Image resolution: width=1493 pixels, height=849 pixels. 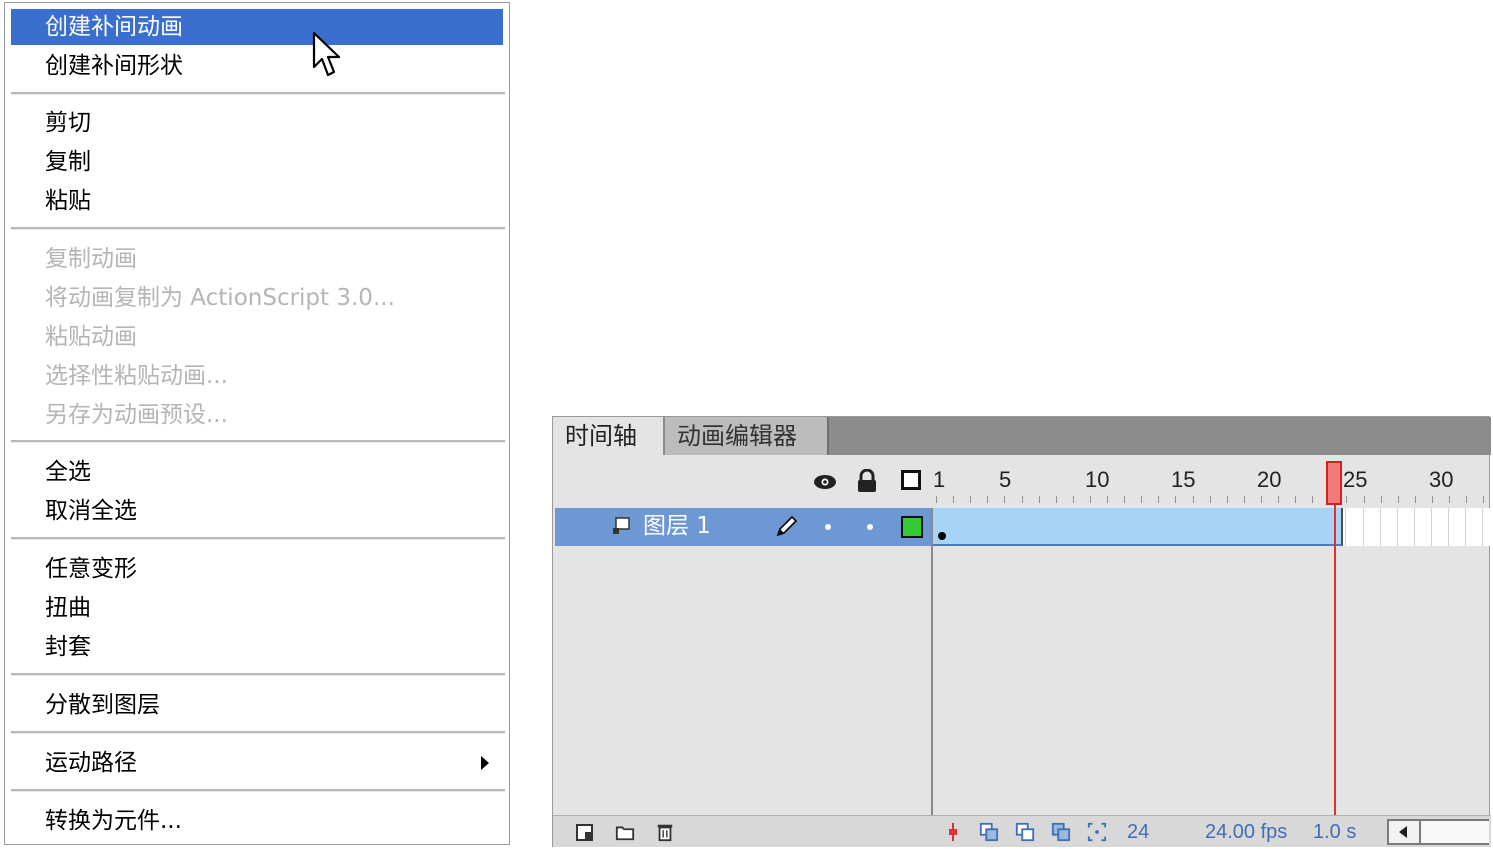 I want to click on menu-item-distribute-to-layers: 分散到图层, so click(x=257, y=705).